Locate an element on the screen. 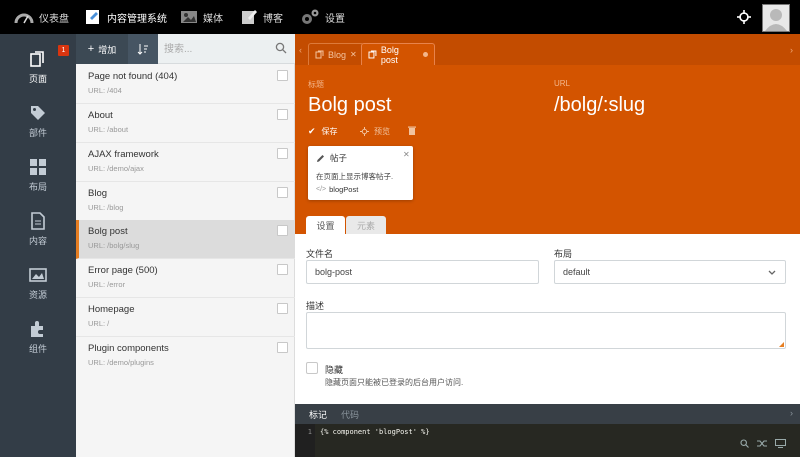 The width and height of the screenshot is (800, 457). preview-button: 预览 is located at coordinates (375, 131).